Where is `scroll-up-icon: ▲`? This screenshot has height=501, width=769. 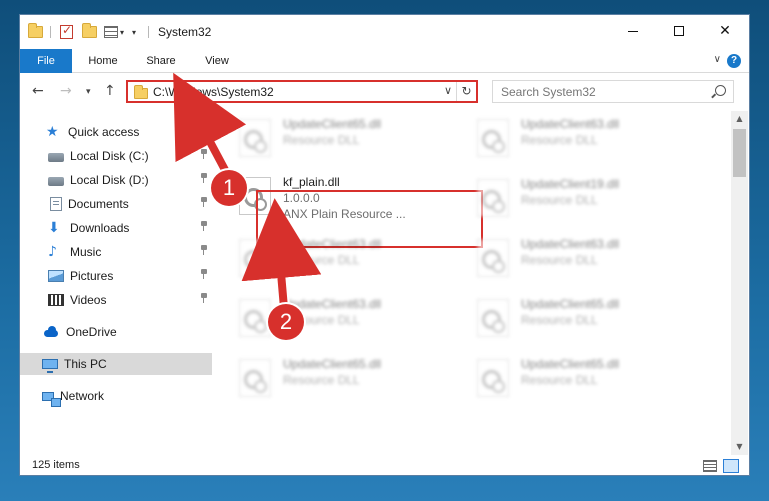 scroll-up-icon: ▲ is located at coordinates (739, 119).